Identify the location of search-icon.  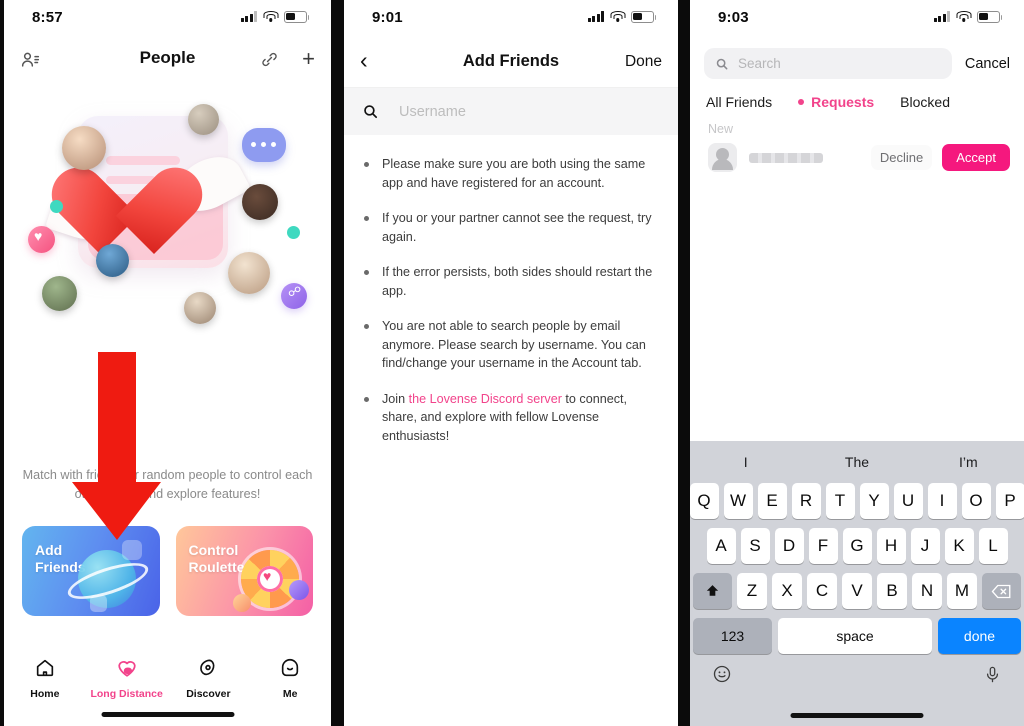
(371, 112).